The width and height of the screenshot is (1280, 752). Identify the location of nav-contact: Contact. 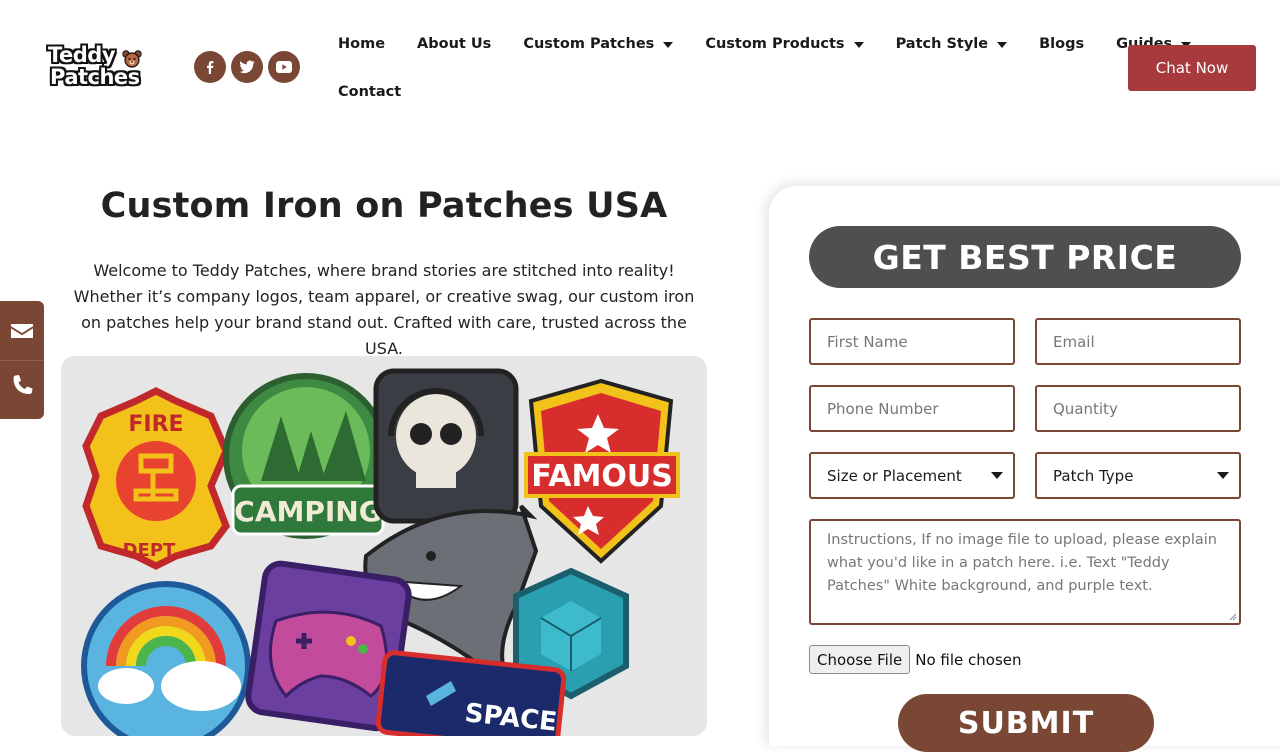
(369, 92).